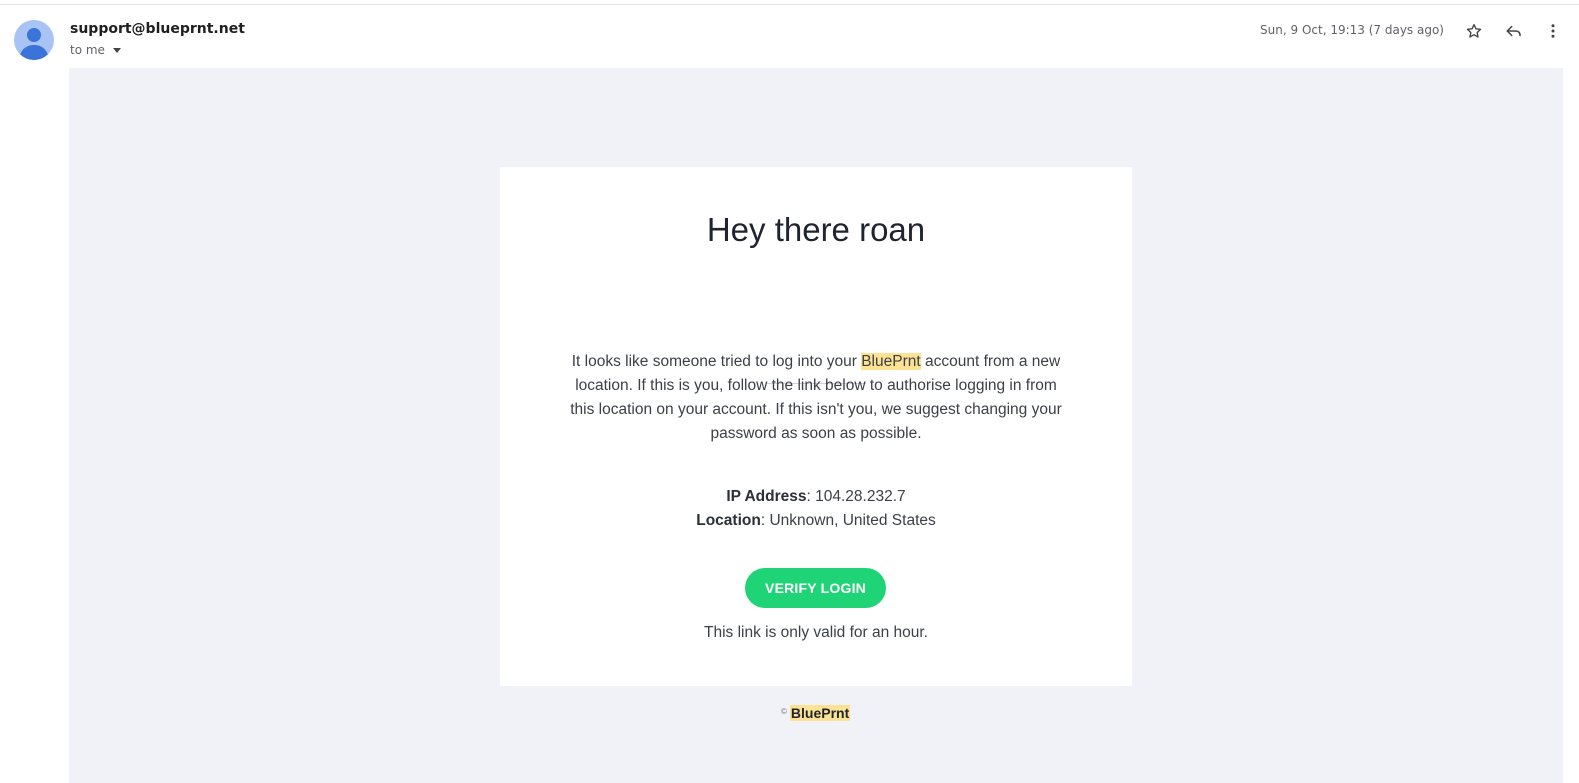 This screenshot has height=783, width=1579. What do you see at coordinates (728, 520) in the screenshot?
I see `location-label: Location` at bounding box center [728, 520].